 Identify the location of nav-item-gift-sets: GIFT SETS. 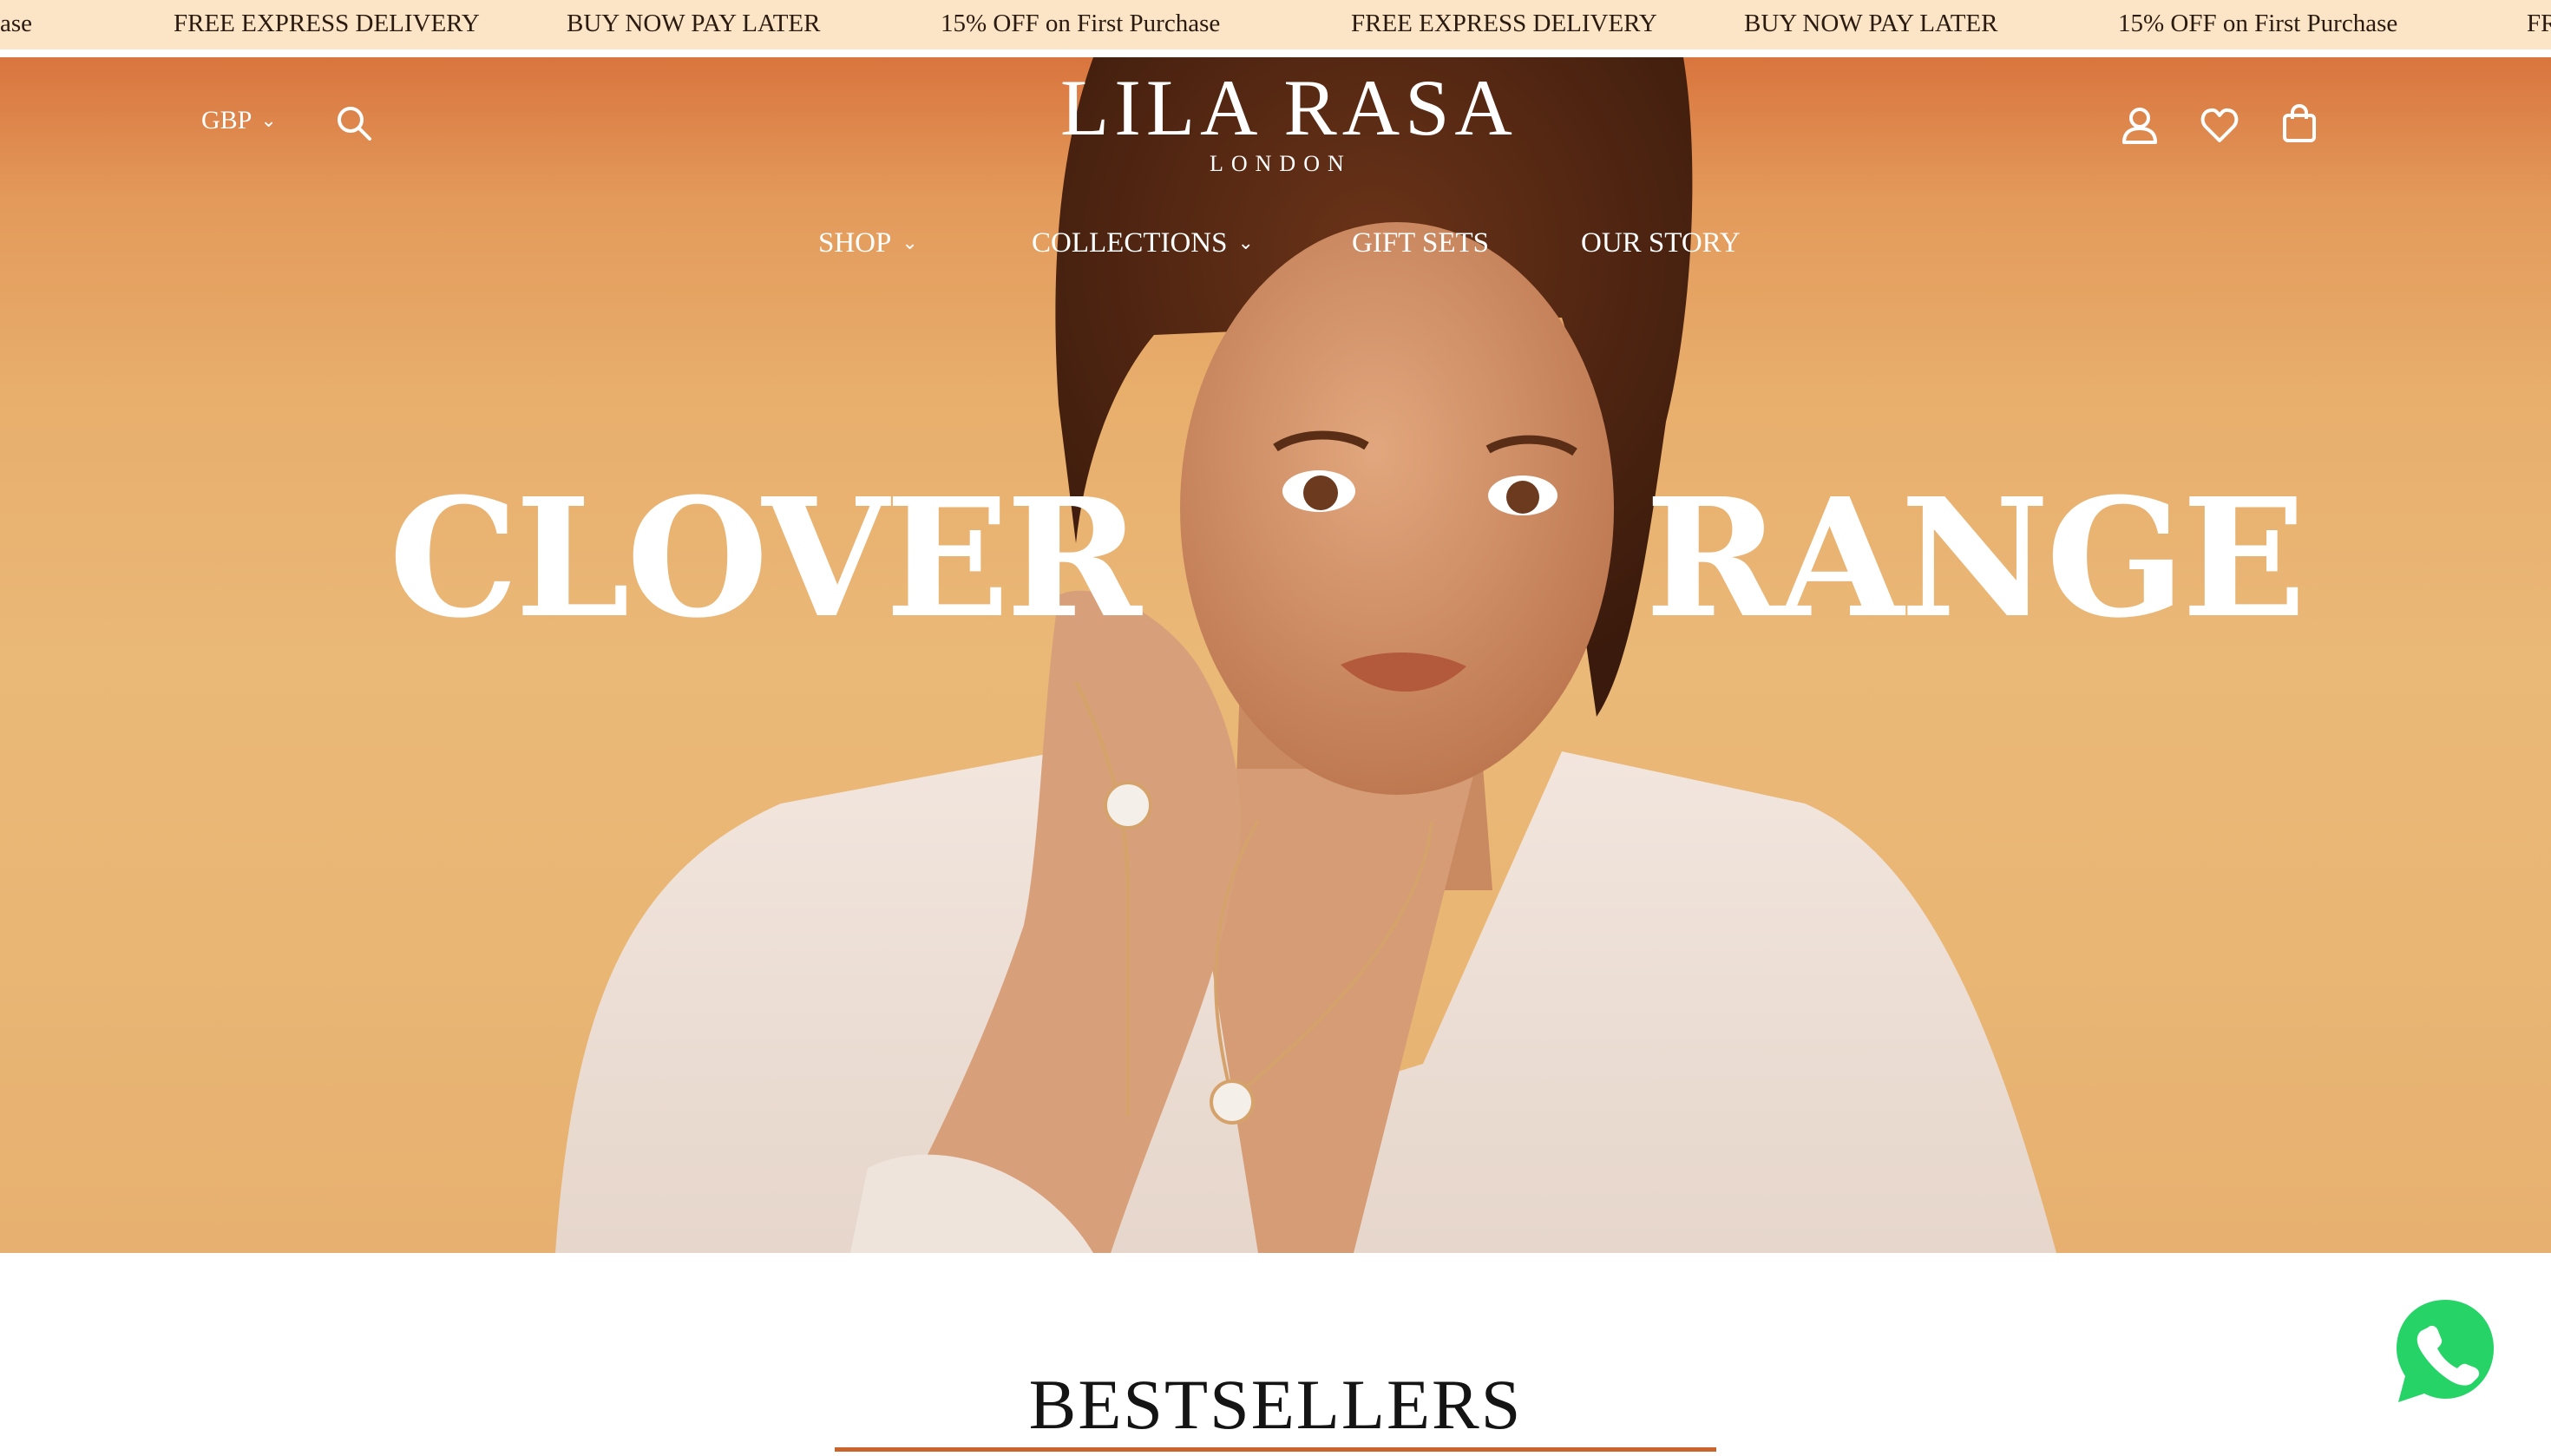
(1420, 243).